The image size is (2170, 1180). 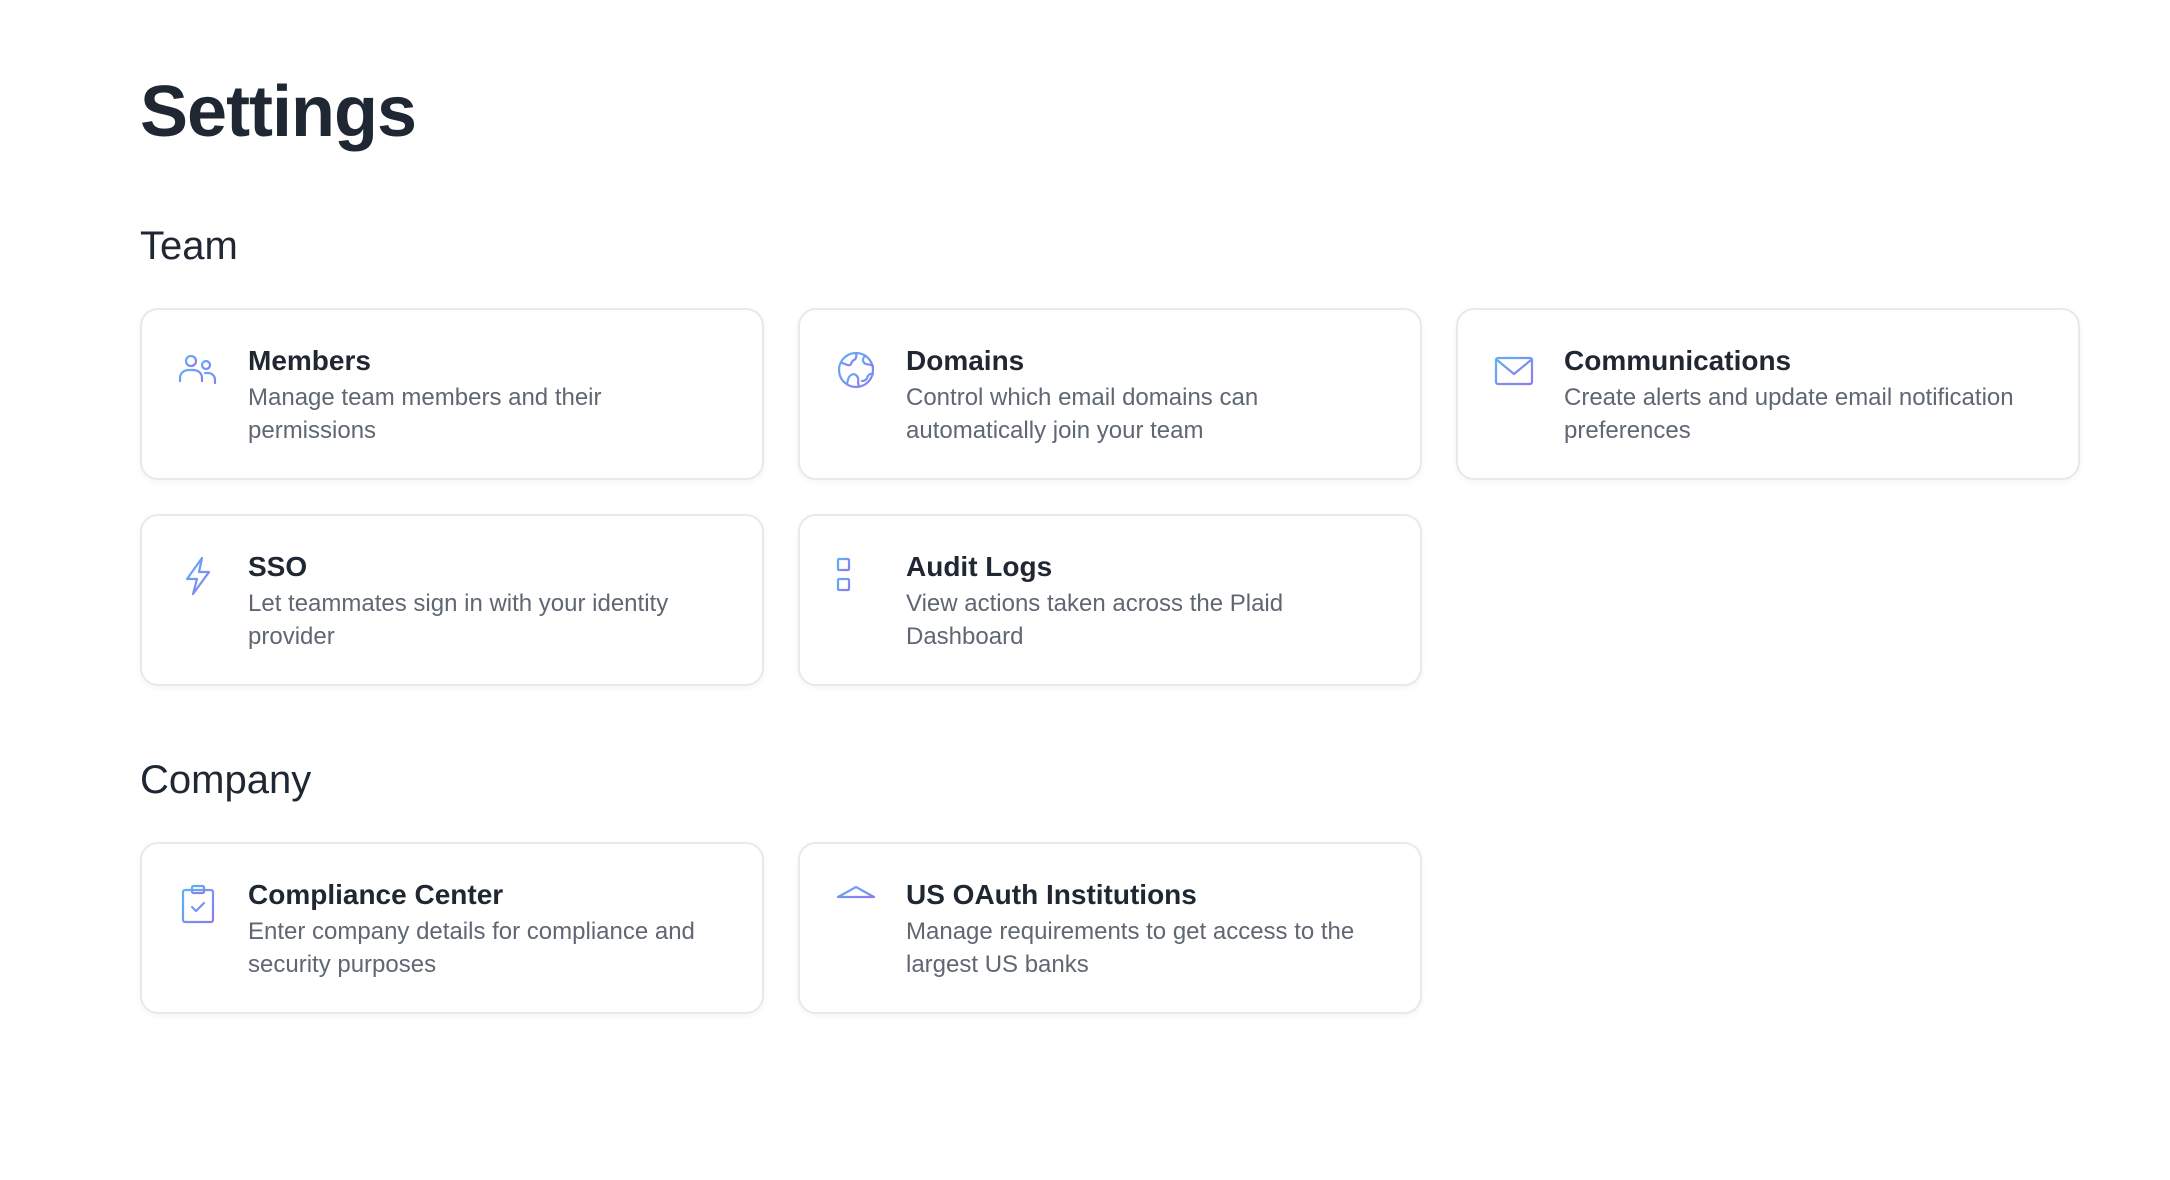 What do you see at coordinates (856, 904) in the screenshot?
I see `bank-icon` at bounding box center [856, 904].